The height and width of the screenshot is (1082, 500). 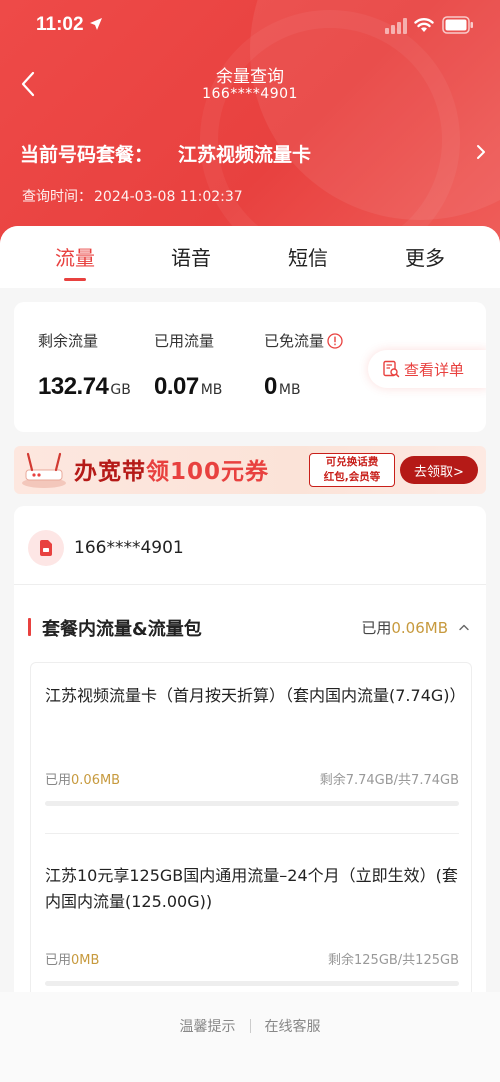 What do you see at coordinates (391, 369) in the screenshot?
I see `document-search-icon` at bounding box center [391, 369].